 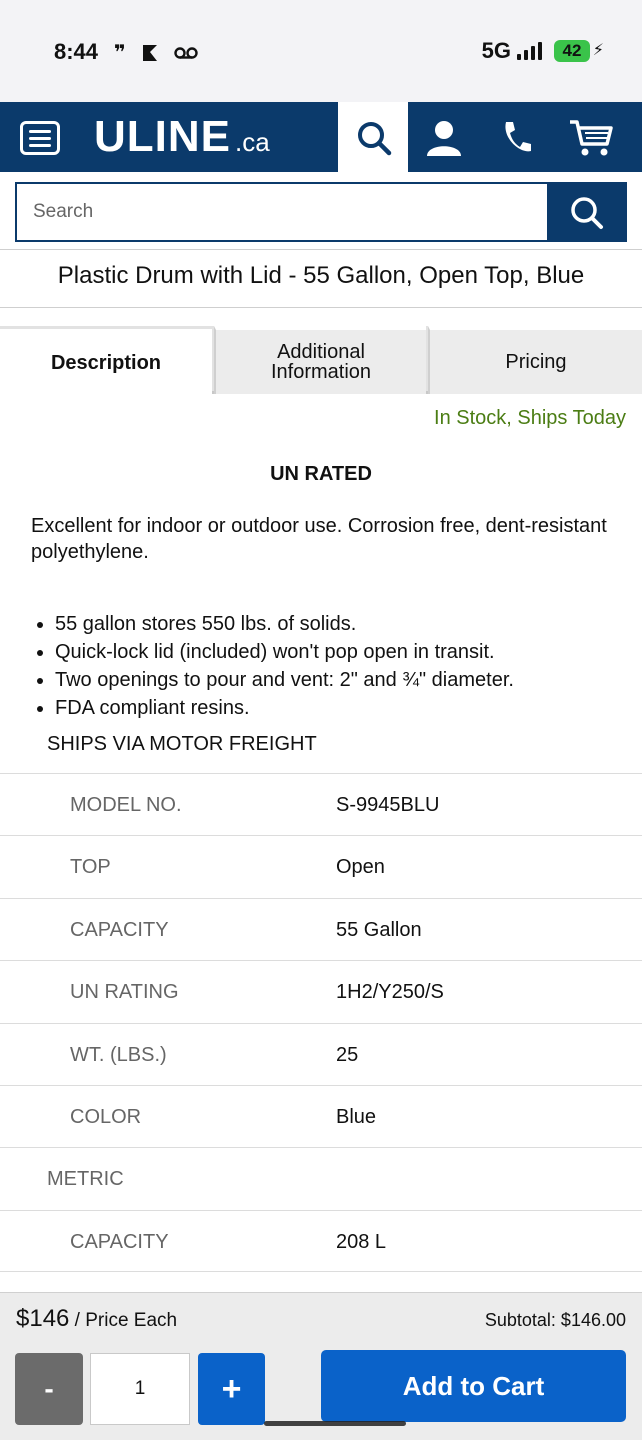 I want to click on stock-status: In Stock, Ships Today, so click(x=530, y=418).